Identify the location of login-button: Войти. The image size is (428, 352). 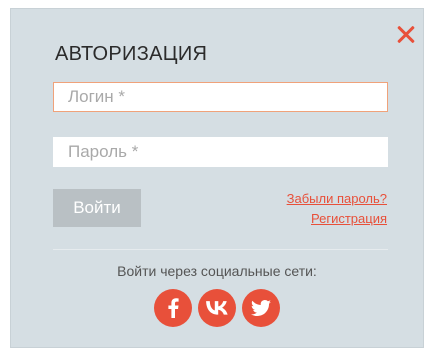
(97, 208).